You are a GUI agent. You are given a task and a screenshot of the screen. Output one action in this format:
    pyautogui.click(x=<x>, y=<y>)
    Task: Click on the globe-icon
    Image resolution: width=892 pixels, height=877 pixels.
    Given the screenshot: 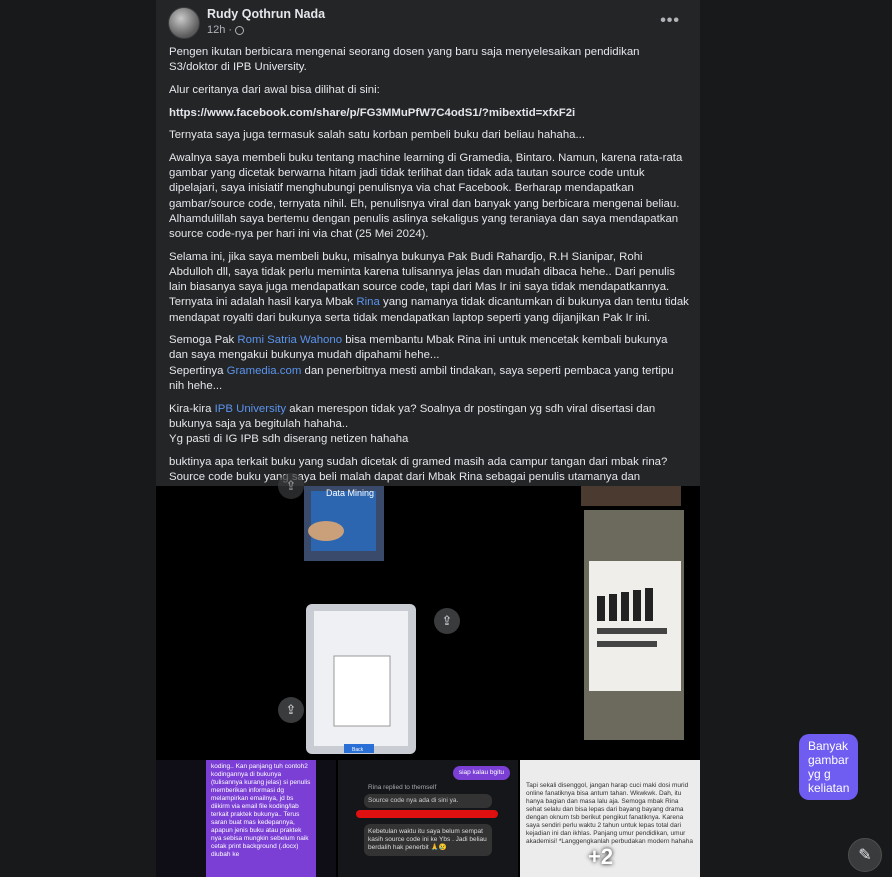 What is the action you would take?
    pyautogui.click(x=240, y=30)
    